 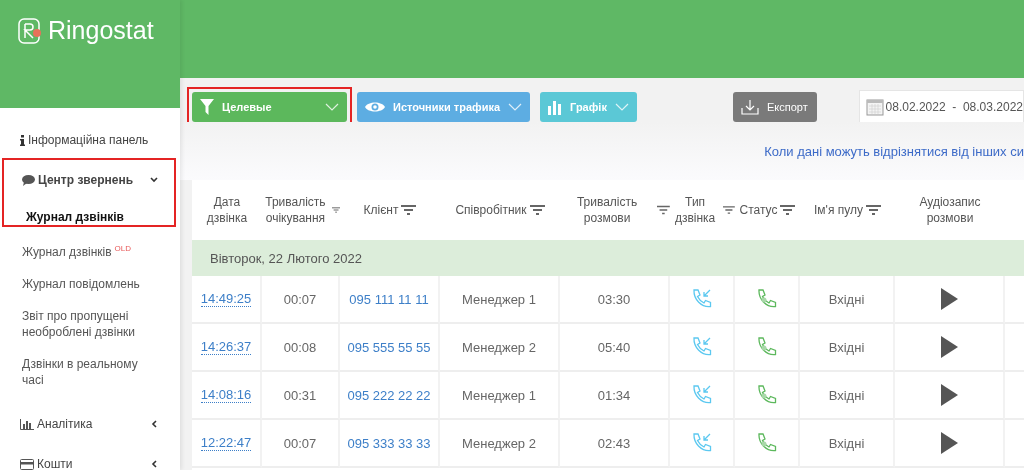 I want to click on column-header: Ім'я пулу, so click(x=838, y=210).